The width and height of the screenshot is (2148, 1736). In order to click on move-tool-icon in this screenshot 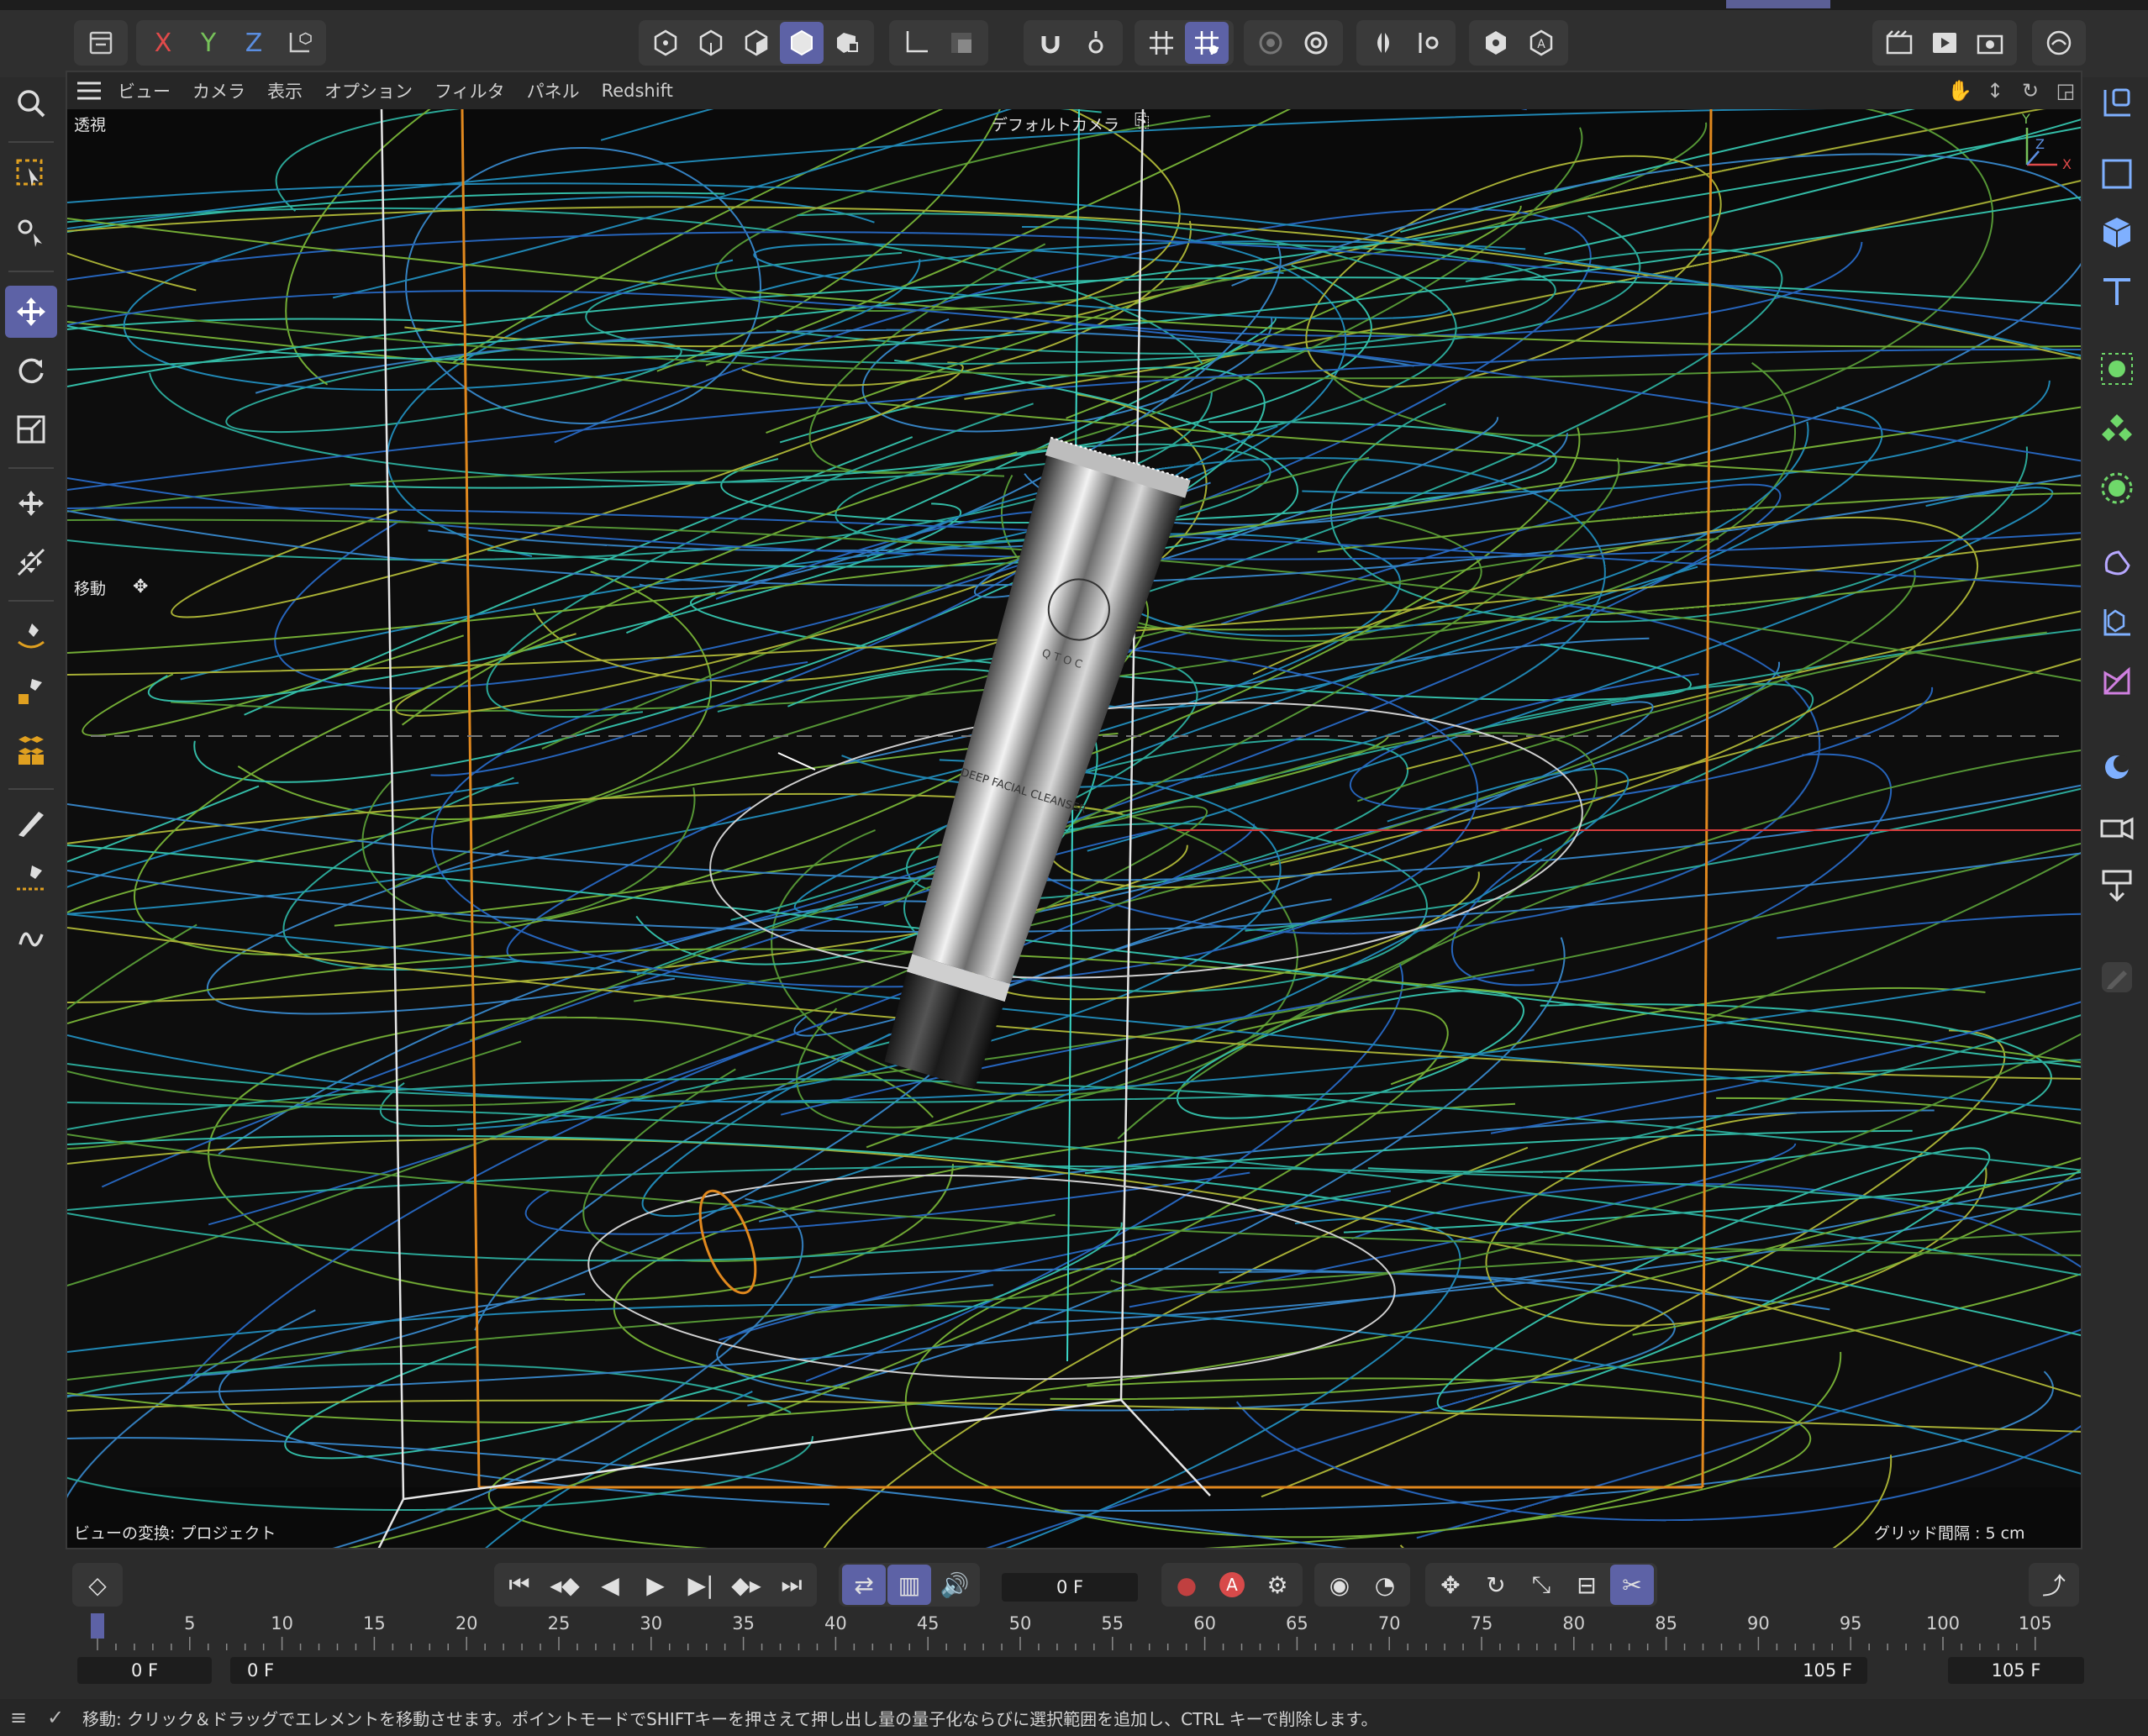, I will do `click(31, 312)`.